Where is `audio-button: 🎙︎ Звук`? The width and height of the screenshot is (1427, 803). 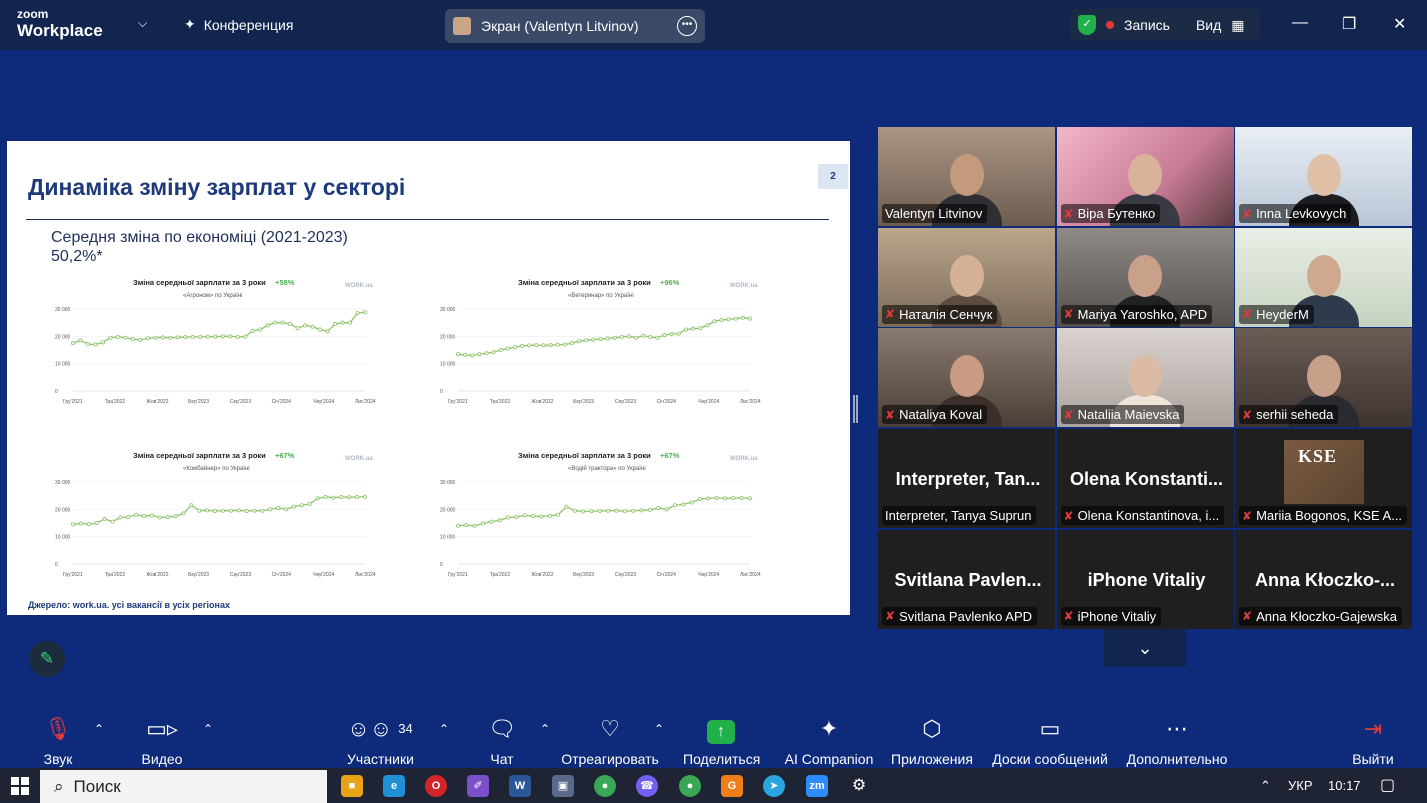
audio-button: 🎙︎ Звук is located at coordinates (58, 740).